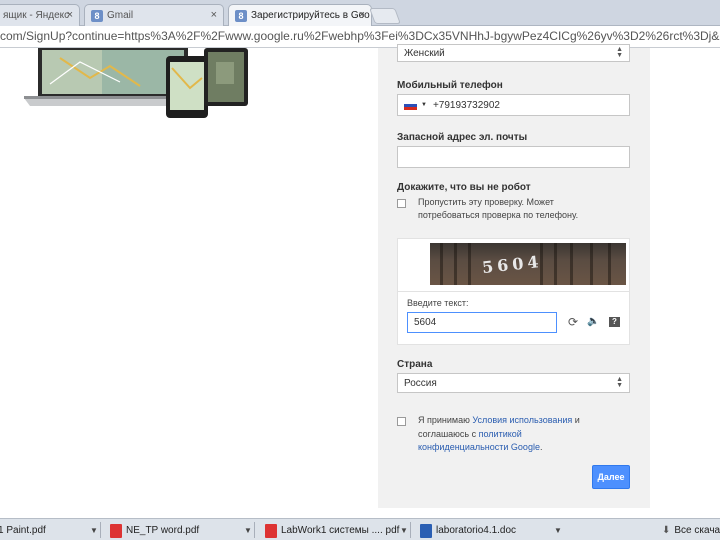  What do you see at coordinates (576, 420) in the screenshot?
I see `terms-text: и` at bounding box center [576, 420].